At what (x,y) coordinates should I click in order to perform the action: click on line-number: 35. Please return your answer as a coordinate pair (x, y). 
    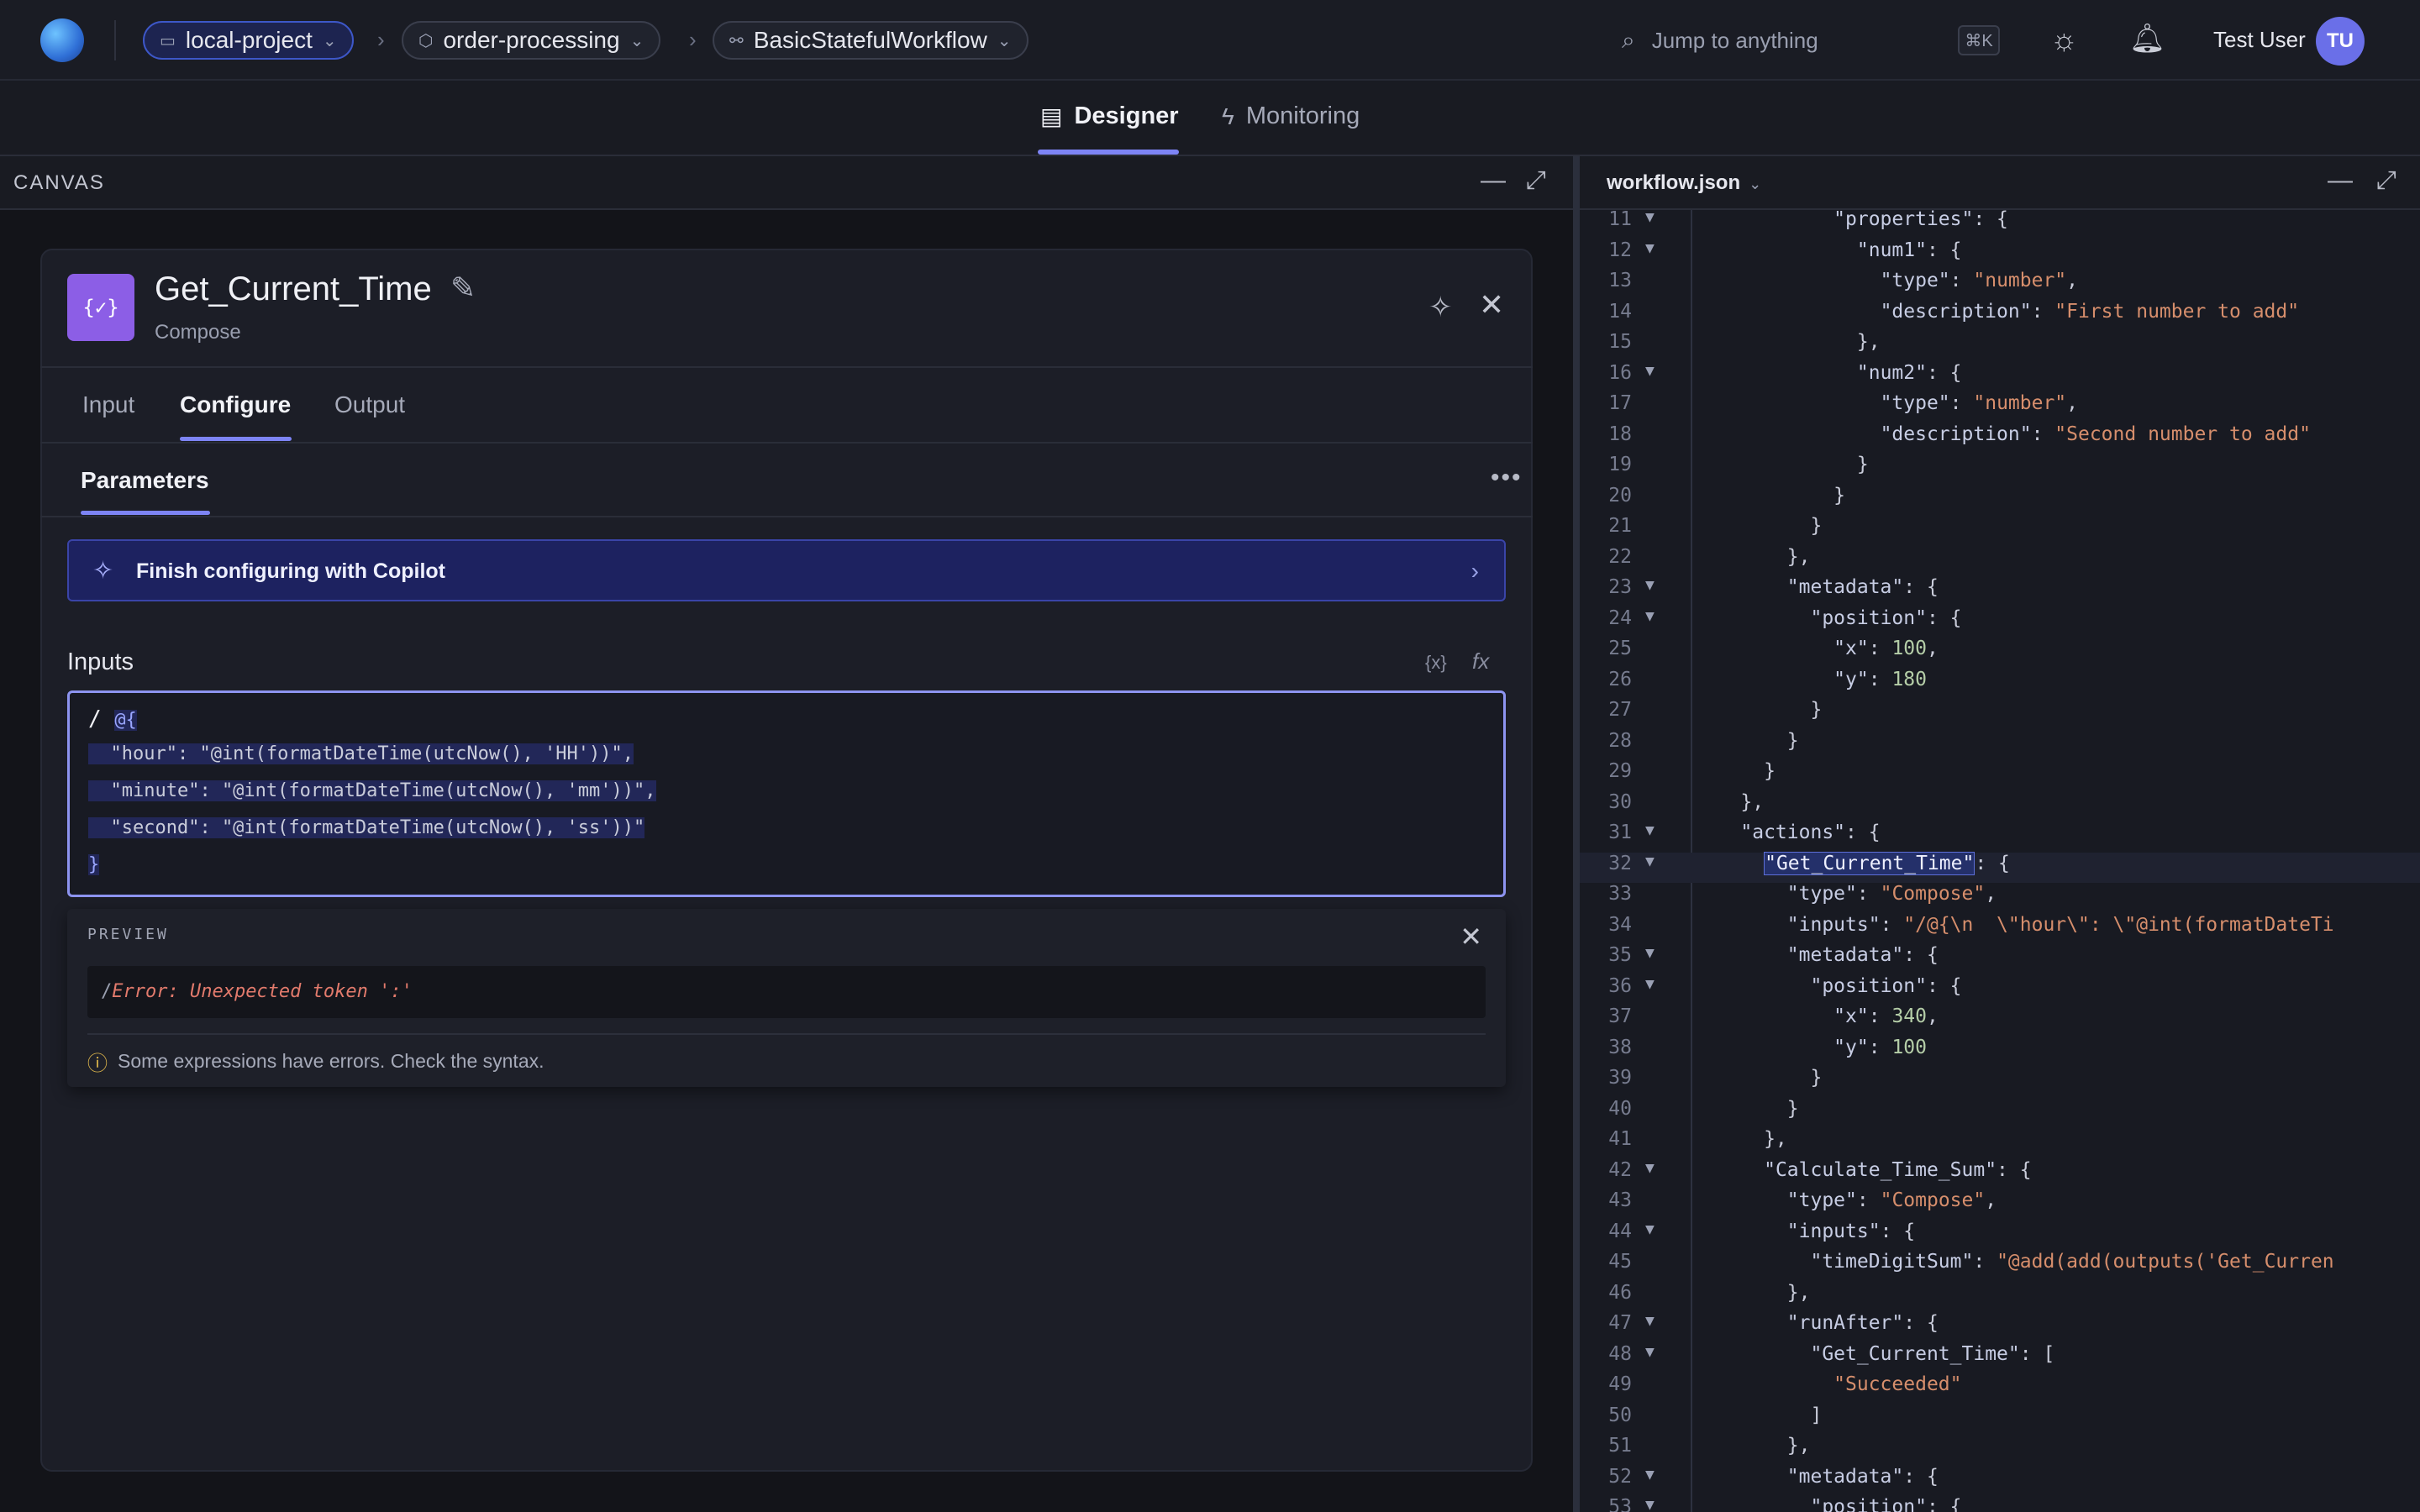
    Looking at the image, I should click on (1620, 955).